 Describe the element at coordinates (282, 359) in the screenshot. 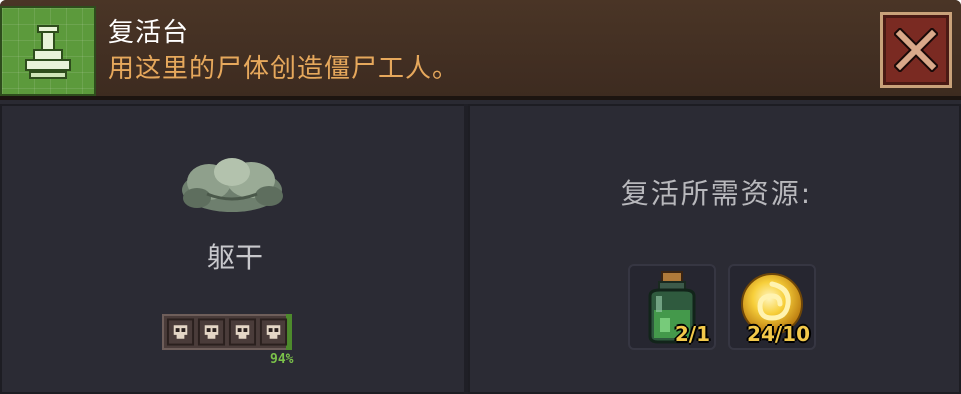

I see `quality-percent: 94%` at that location.